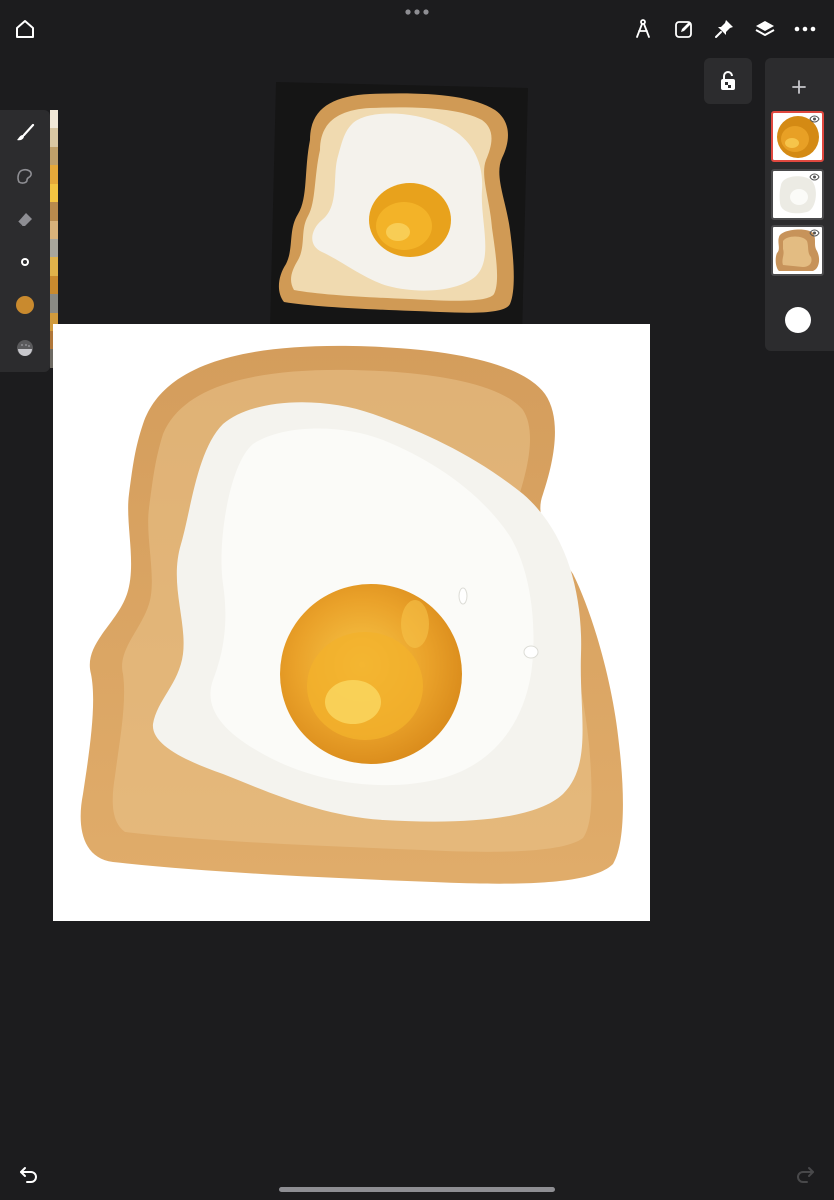  I want to click on brush-icon, so click(26, 132).